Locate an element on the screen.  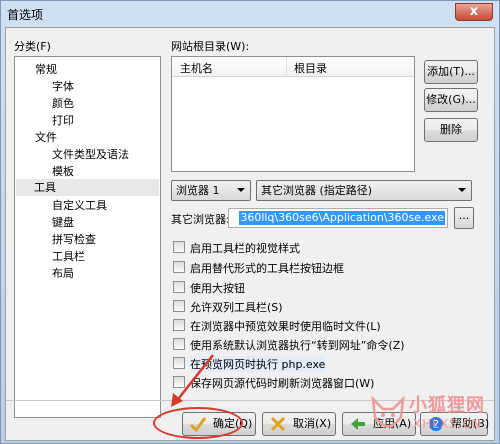
option-label: 使用大按钮 is located at coordinates (217, 288).